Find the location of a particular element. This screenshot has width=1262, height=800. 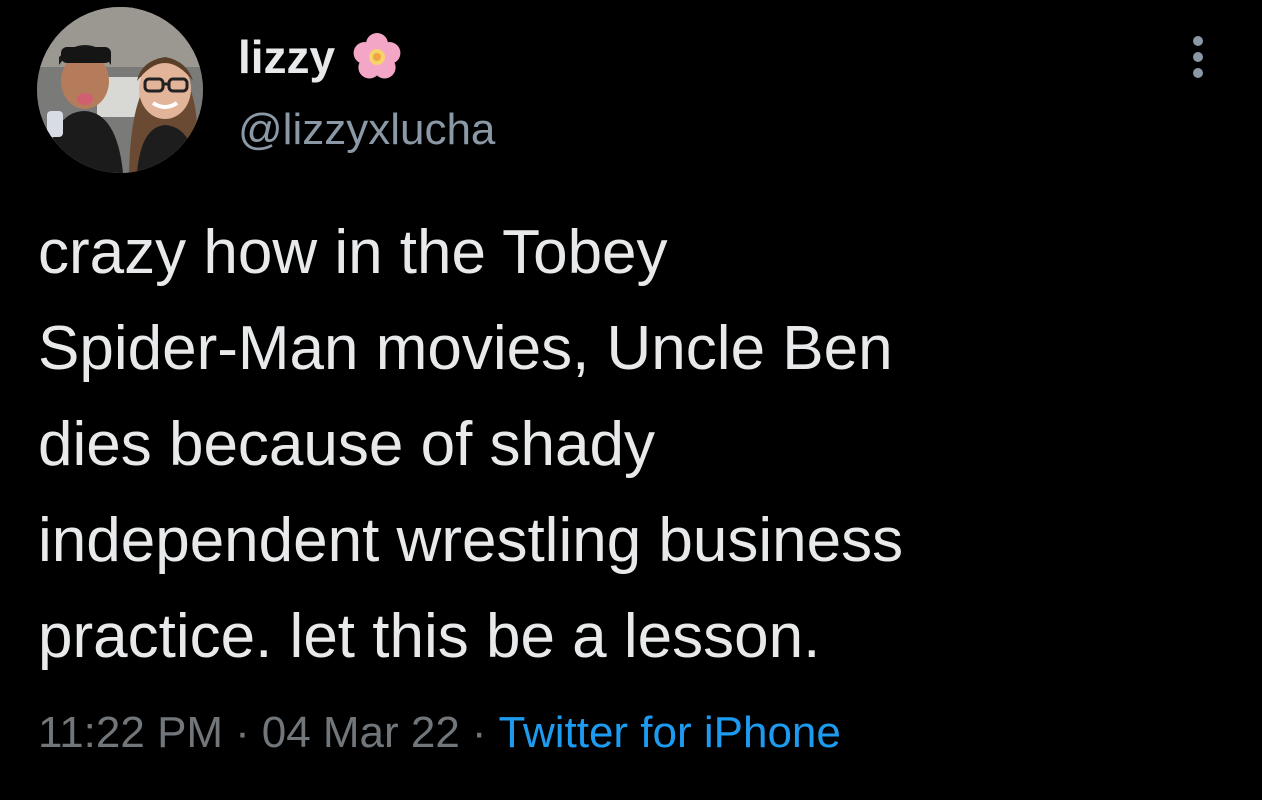

avatar-photo is located at coordinates (120, 90).